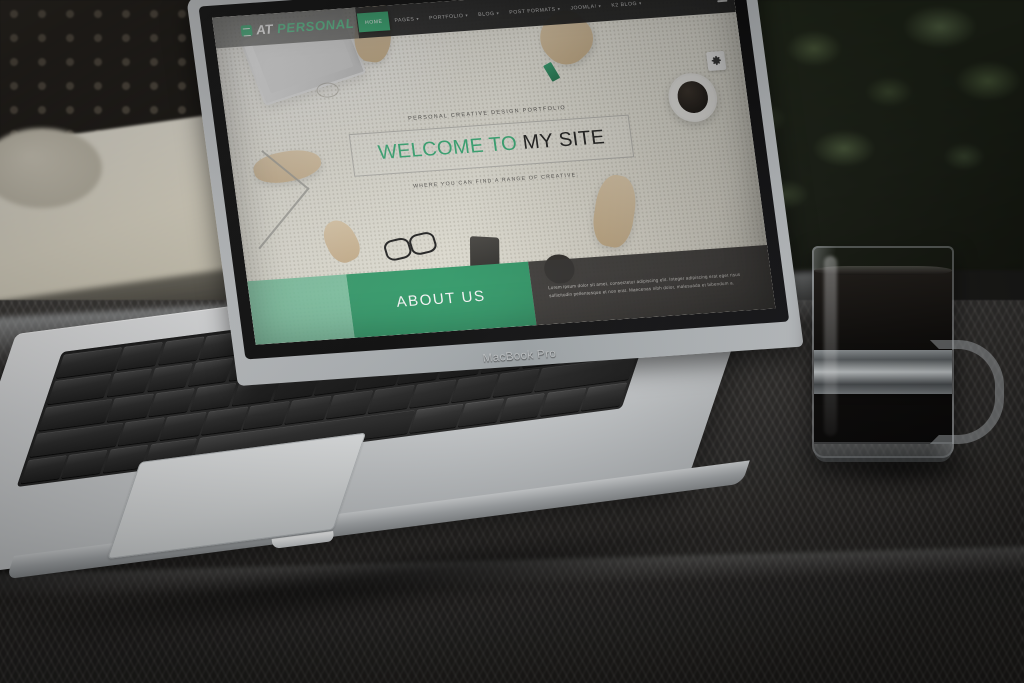 This screenshot has height=683, width=1024. I want to click on about-heading-panel: ABOUT US, so click(441, 299).